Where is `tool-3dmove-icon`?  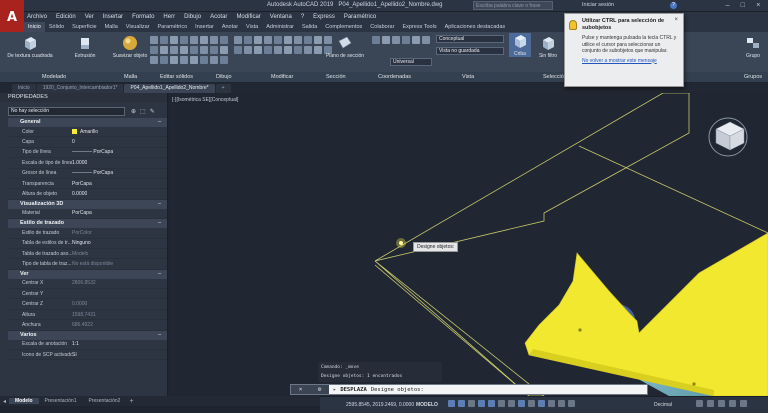
tool-3dmove-icon is located at coordinates (298, 40).